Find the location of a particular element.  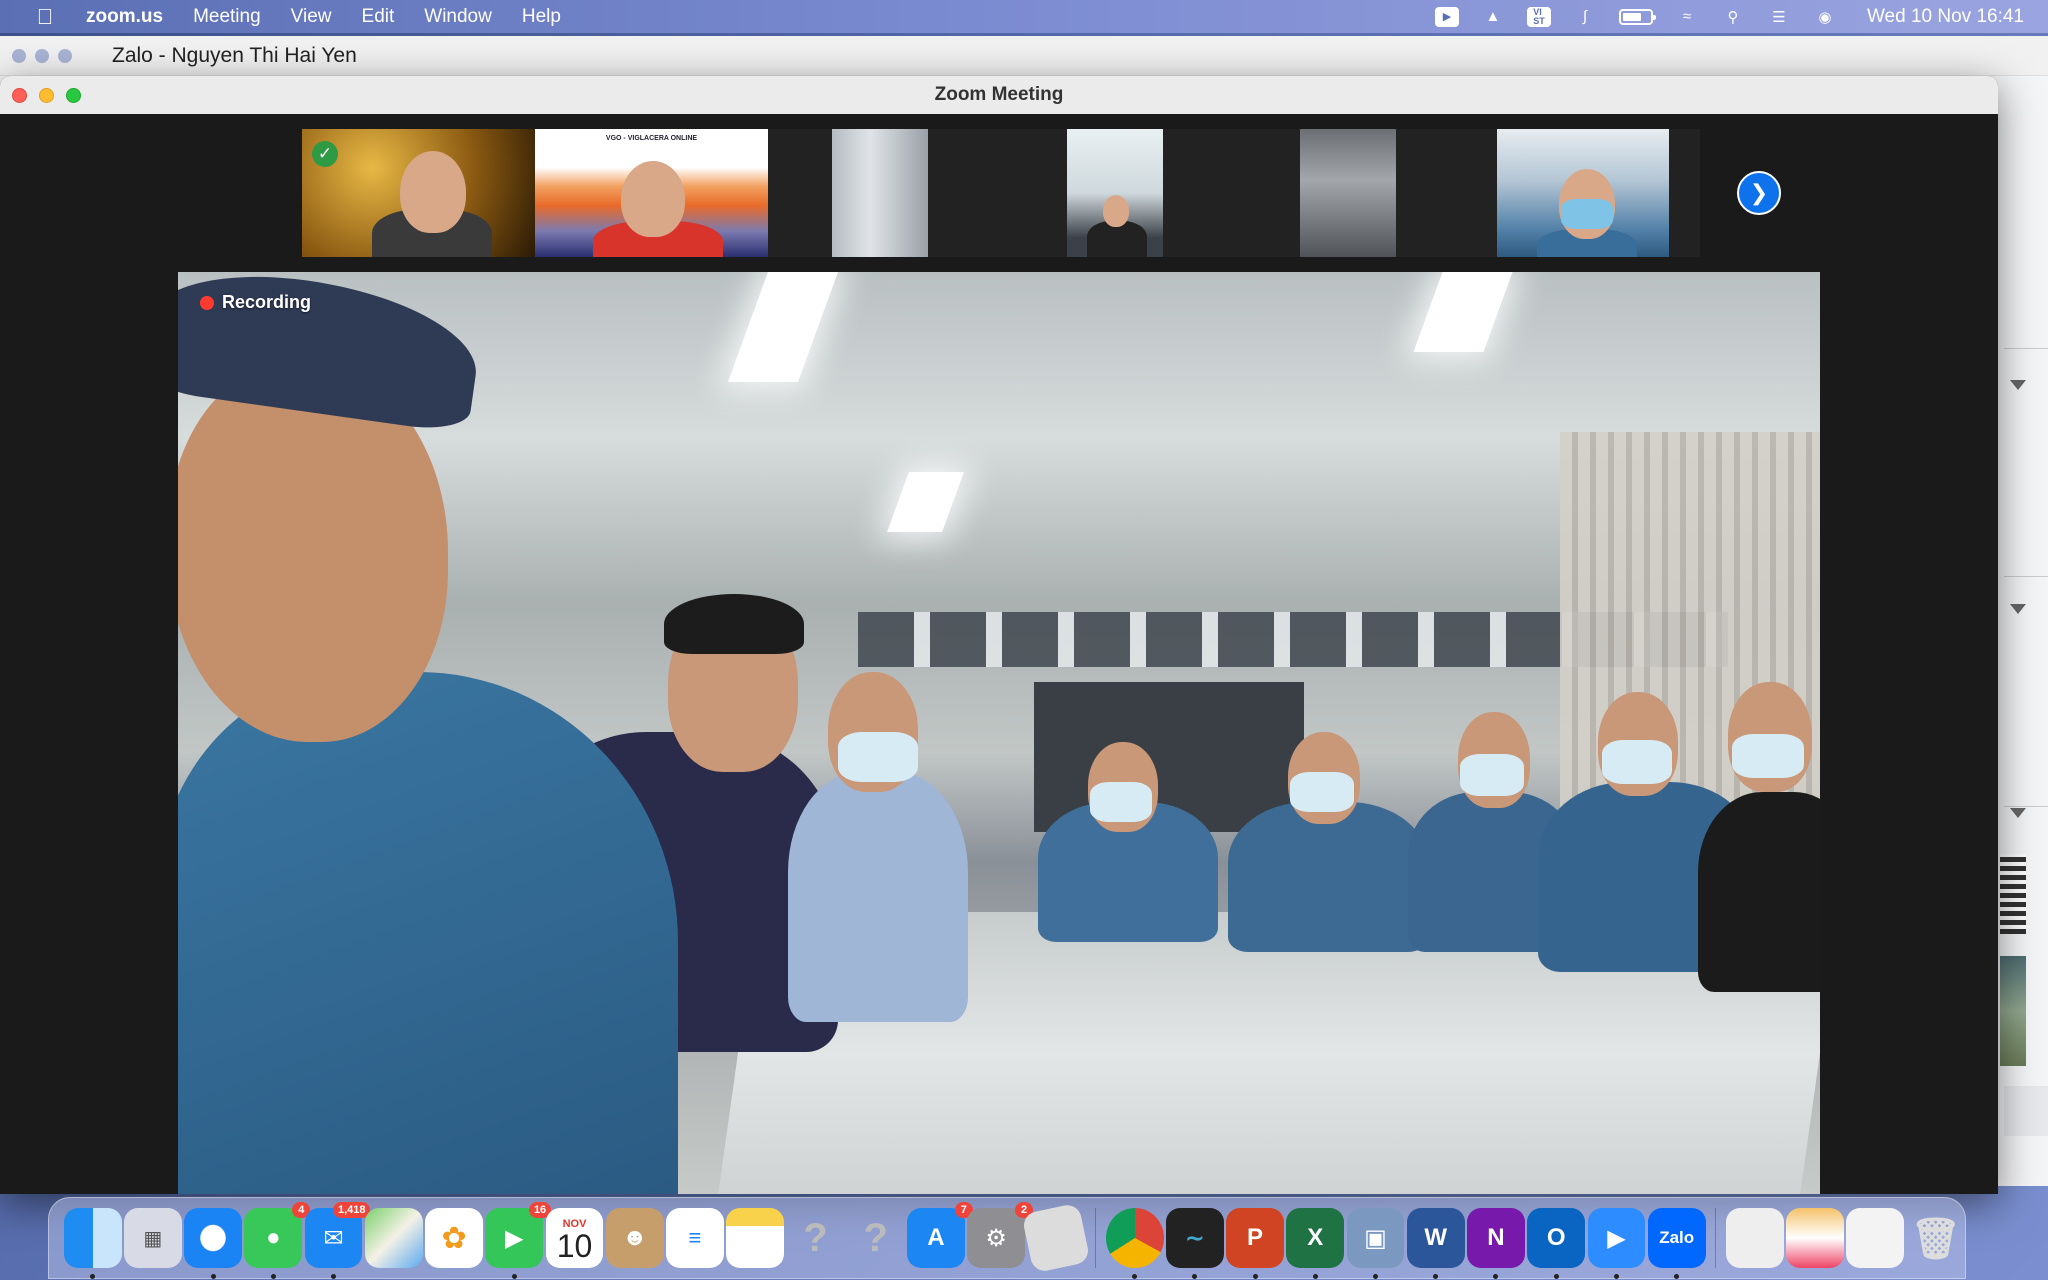

menu-app-name: zoom.us is located at coordinates (124, 17).